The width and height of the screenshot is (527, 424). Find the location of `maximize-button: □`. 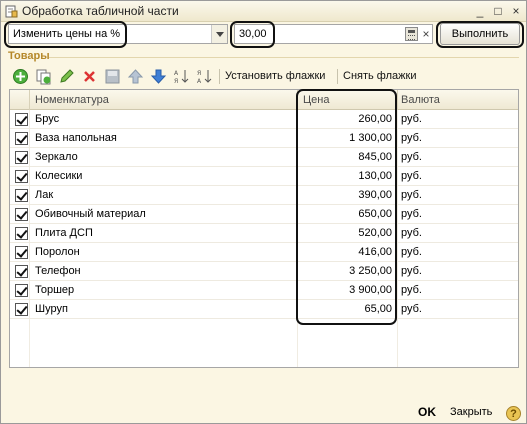

maximize-button: □ is located at coordinates (498, 11).